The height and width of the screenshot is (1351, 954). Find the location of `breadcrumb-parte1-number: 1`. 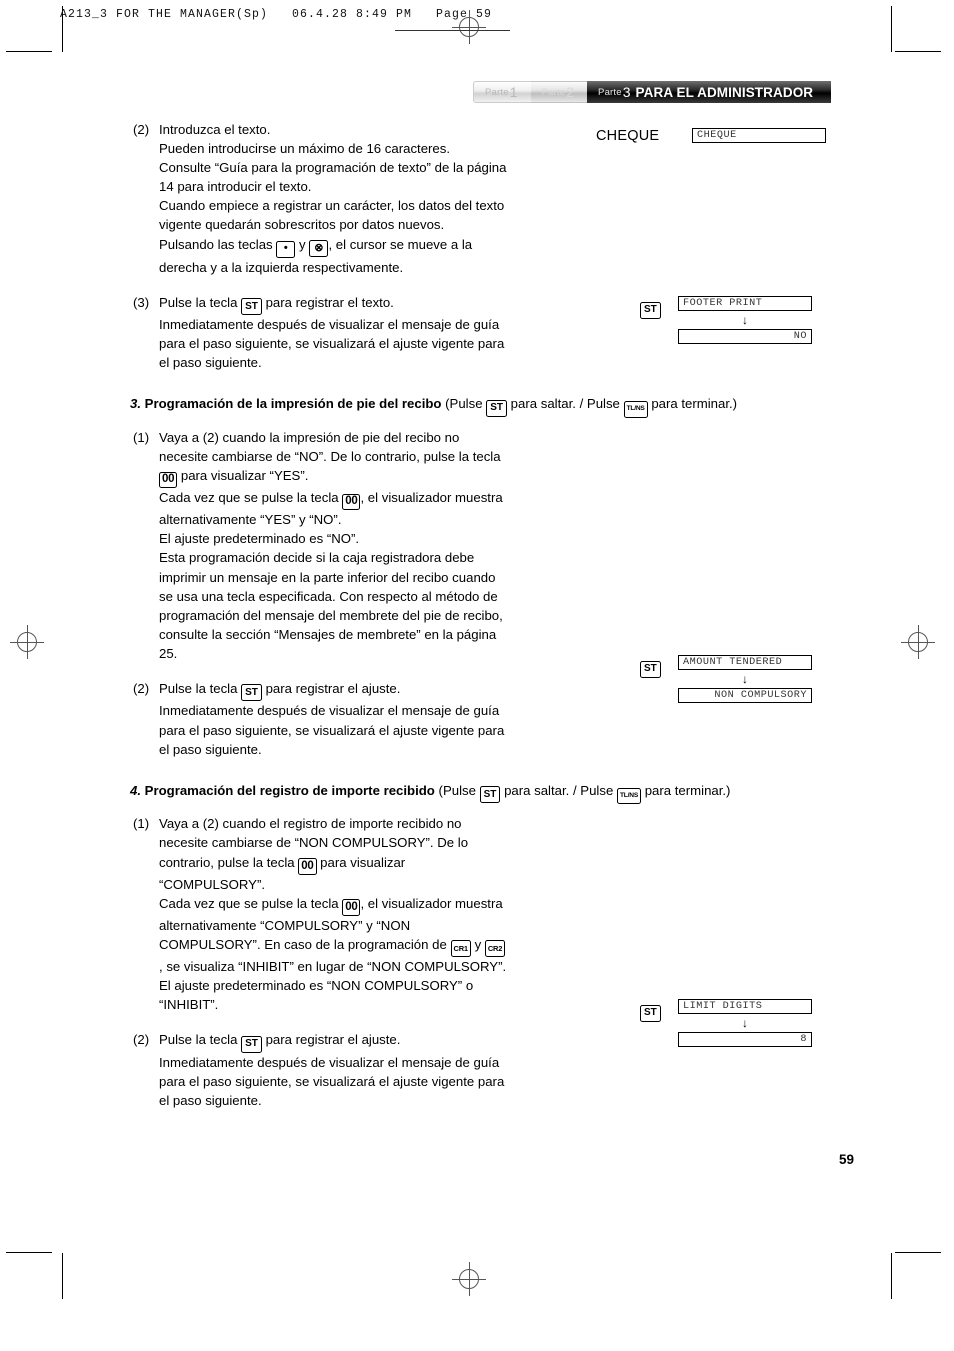

breadcrumb-parte1-number: 1 is located at coordinates (513, 92).